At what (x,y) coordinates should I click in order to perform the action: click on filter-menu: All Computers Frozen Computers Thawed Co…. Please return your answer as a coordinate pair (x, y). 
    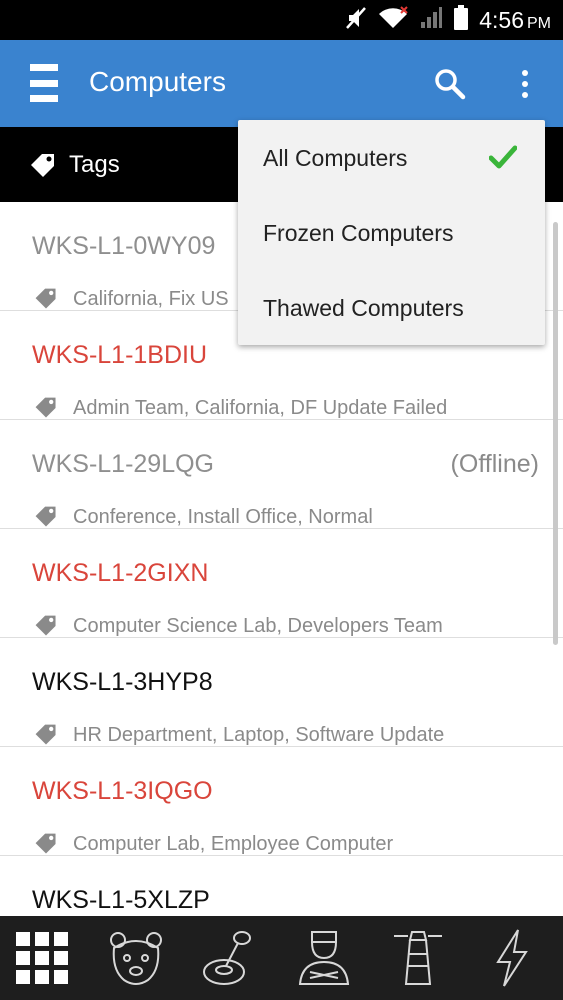
    Looking at the image, I should click on (391, 232).